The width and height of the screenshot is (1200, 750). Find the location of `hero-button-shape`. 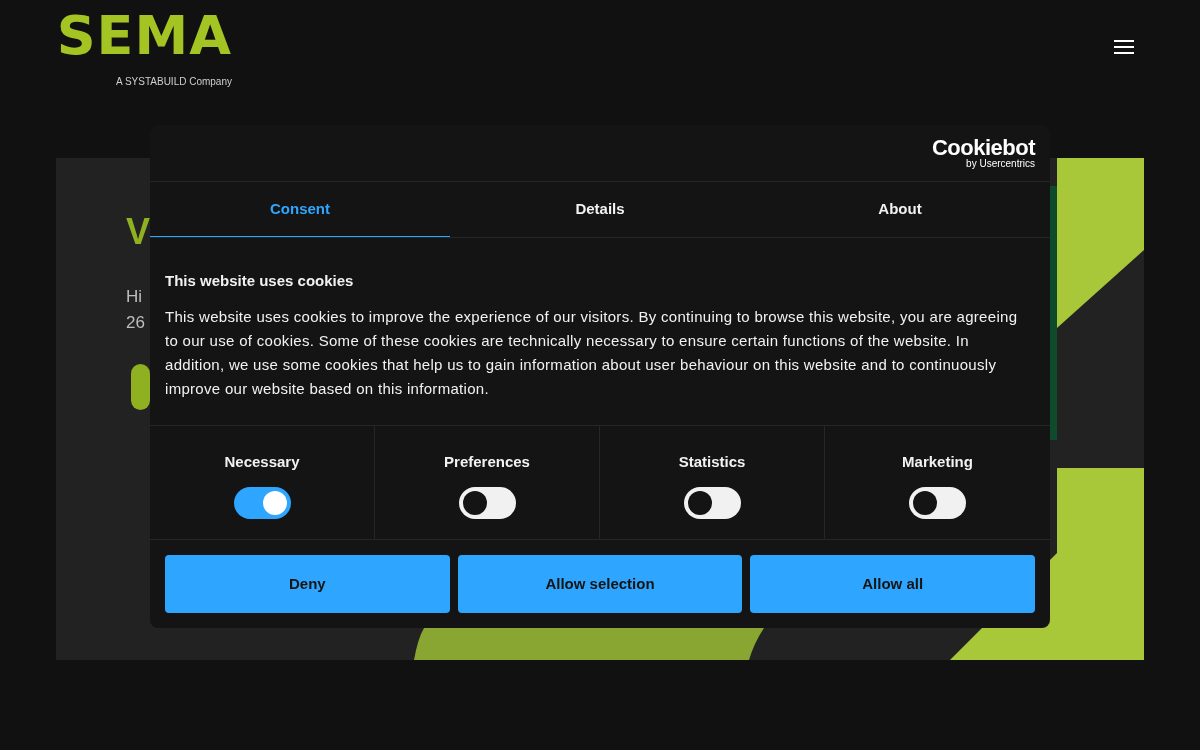

hero-button-shape is located at coordinates (140, 387).